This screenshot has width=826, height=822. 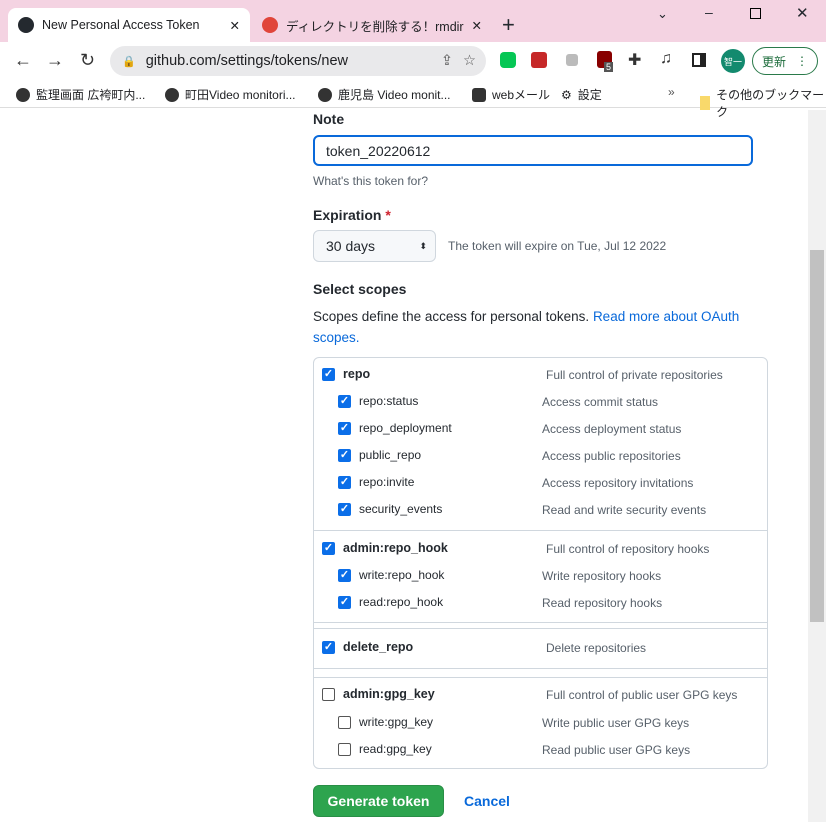 What do you see at coordinates (618, 483) in the screenshot?
I see `scope-description: Access repository invitations` at bounding box center [618, 483].